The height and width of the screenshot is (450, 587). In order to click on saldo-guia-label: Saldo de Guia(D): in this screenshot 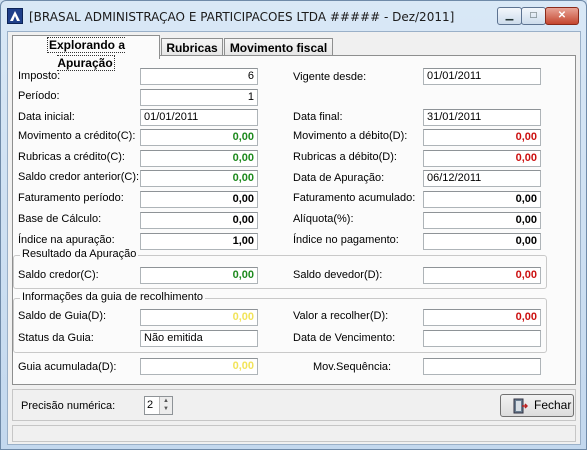, I will do `click(62, 316)`.